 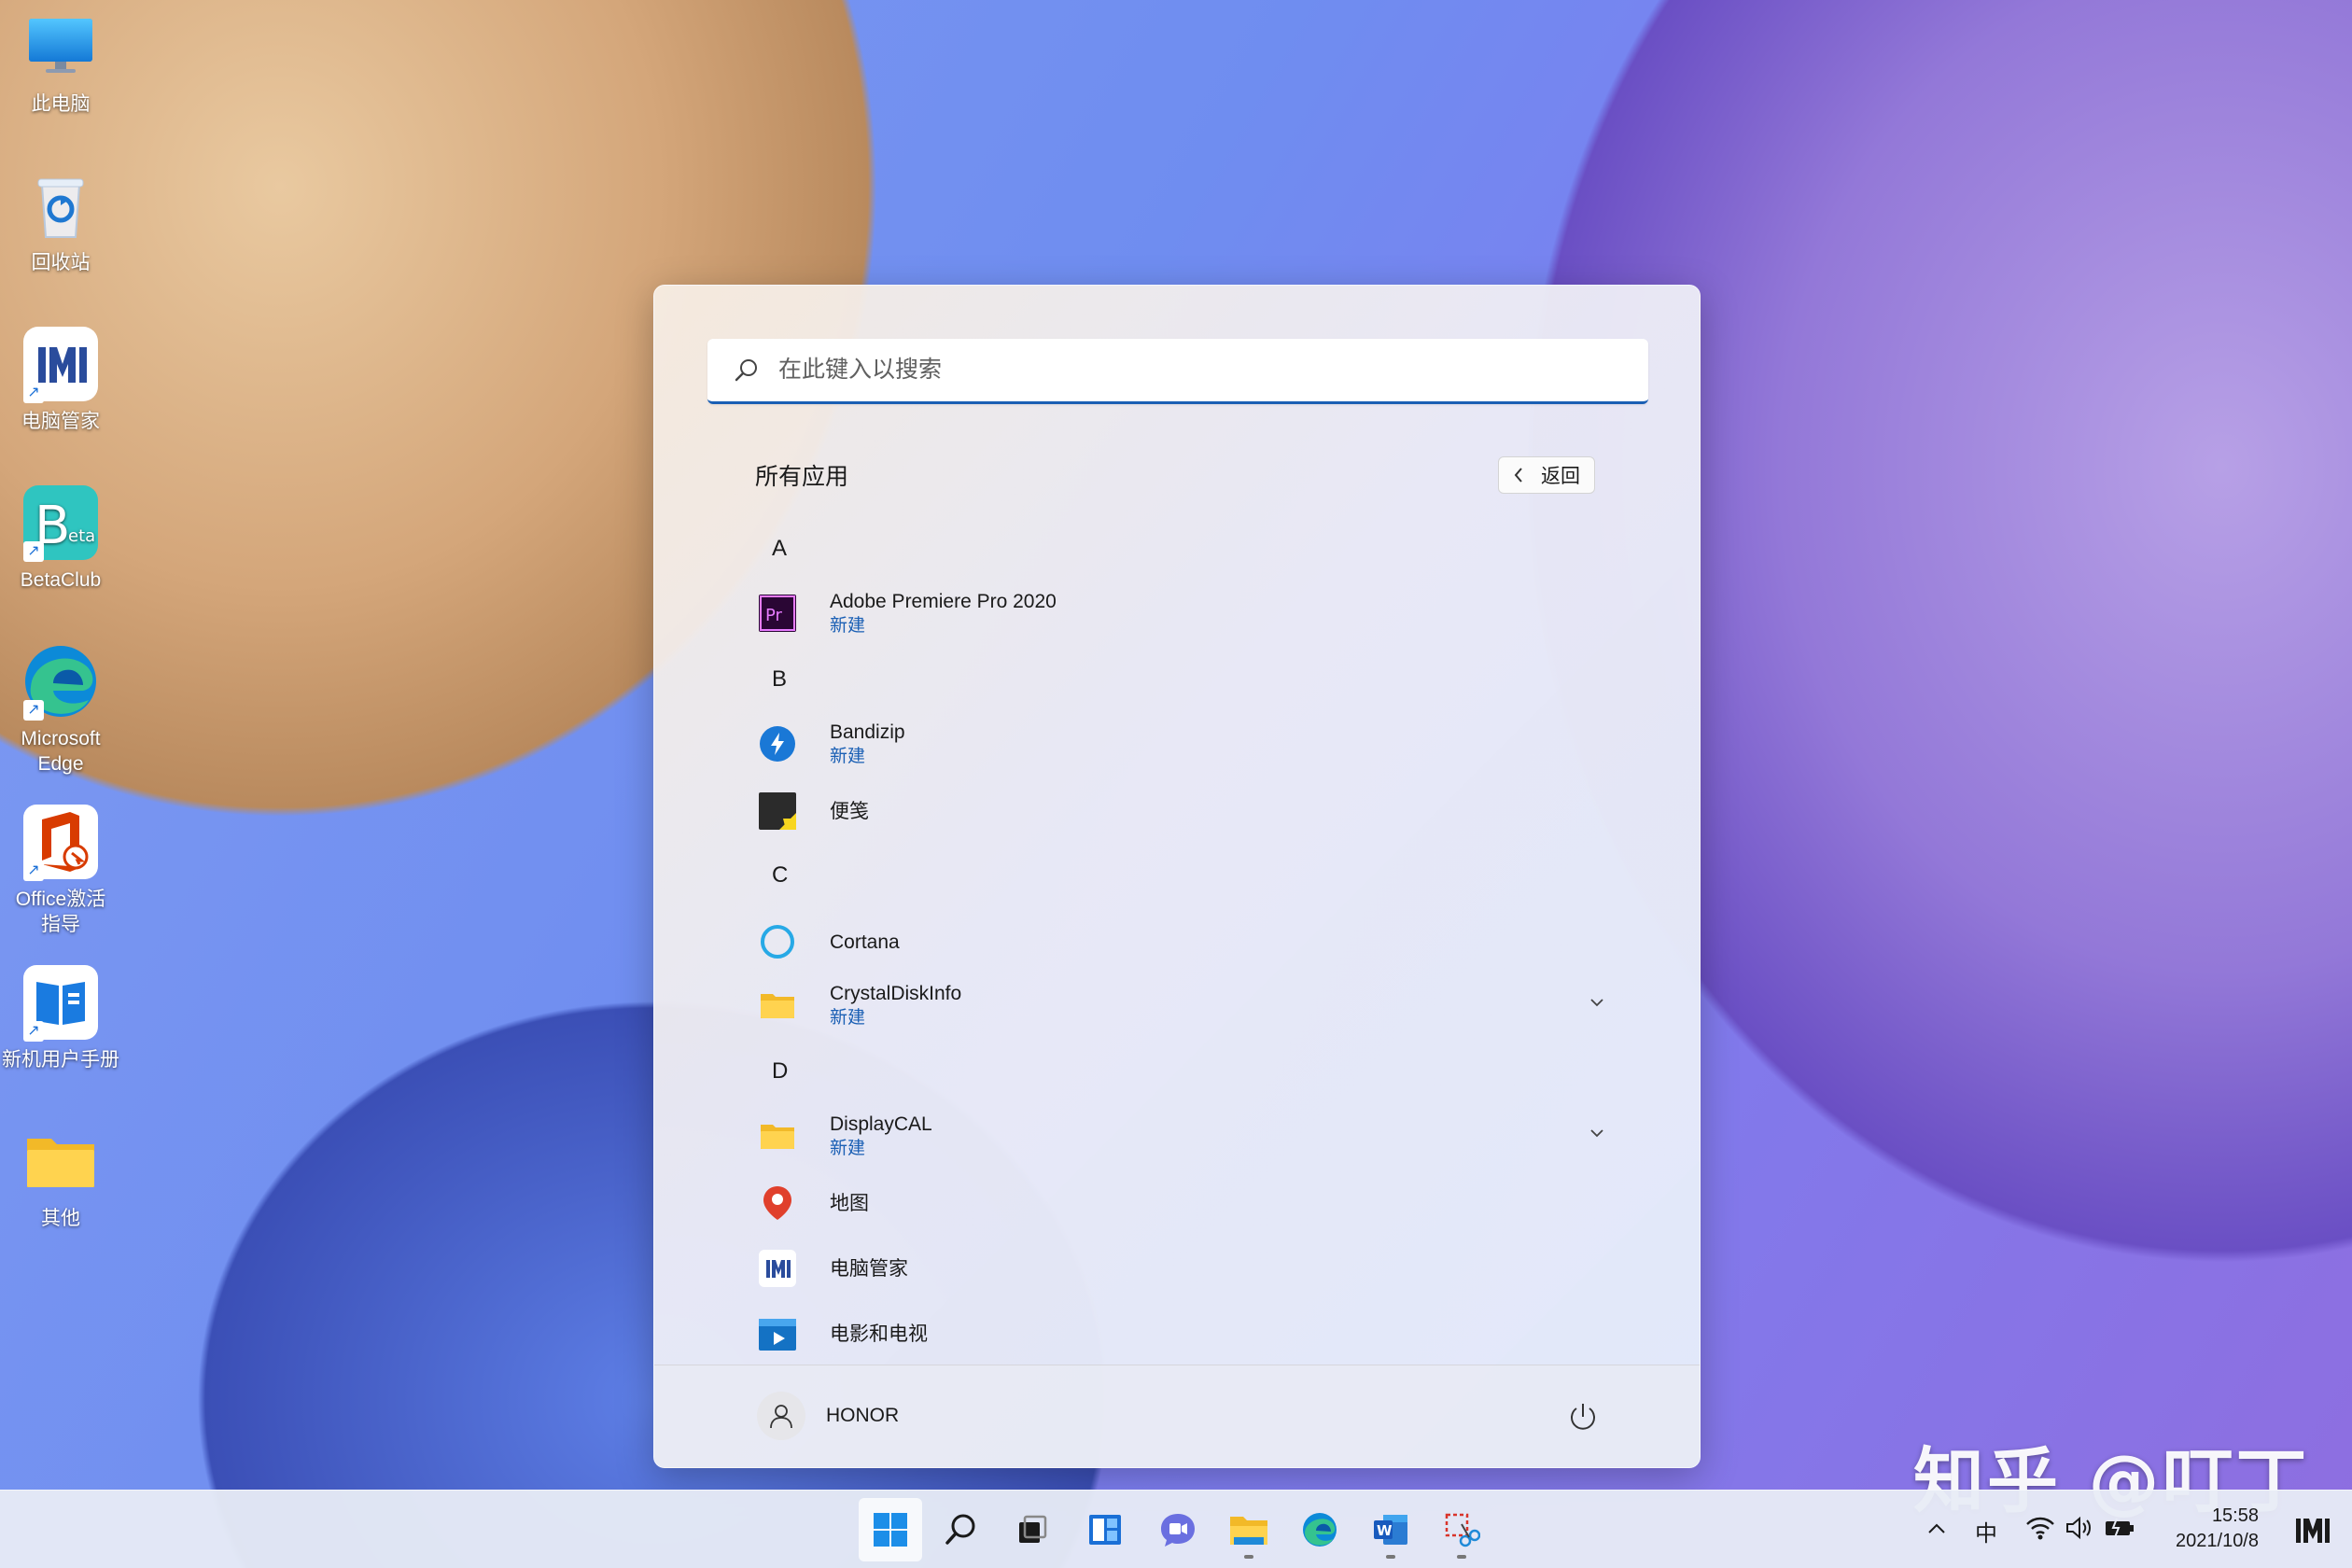 What do you see at coordinates (60, 1060) in the screenshot?
I see `desktop-icon-label: 新机用户手册` at bounding box center [60, 1060].